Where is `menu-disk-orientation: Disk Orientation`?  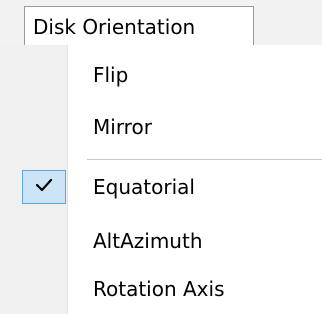
menu-disk-orientation: Disk Orientation is located at coordinates (139, 26).